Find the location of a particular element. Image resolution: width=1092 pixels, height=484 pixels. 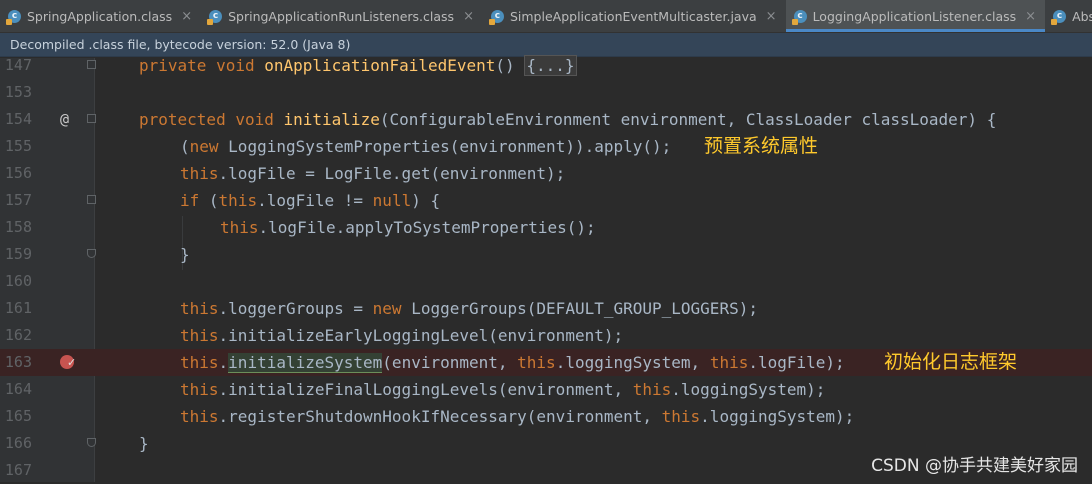

line-number: 156 is located at coordinates (18, 173).